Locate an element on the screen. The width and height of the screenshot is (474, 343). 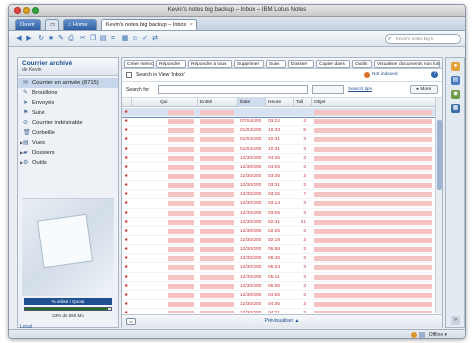
column-header-time: Heure is located at coordinates (280, 102).